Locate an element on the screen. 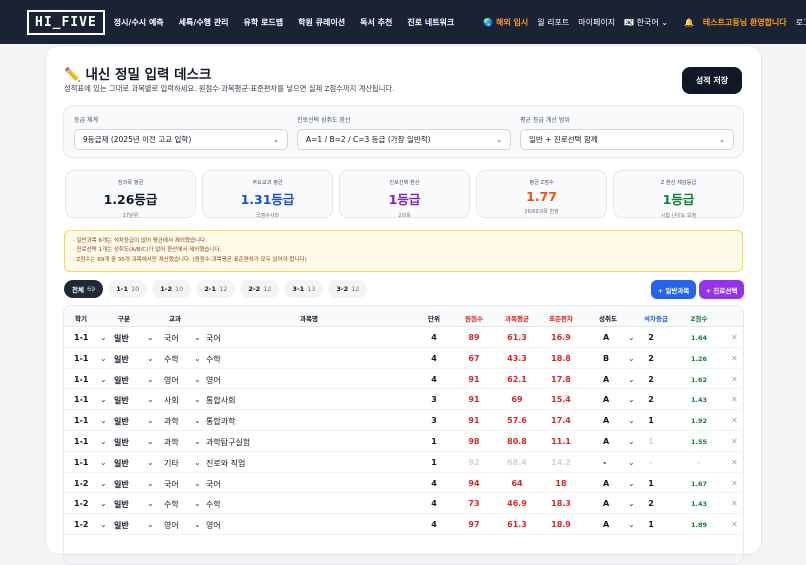  add-general-button: + 일반과목 is located at coordinates (673, 289).